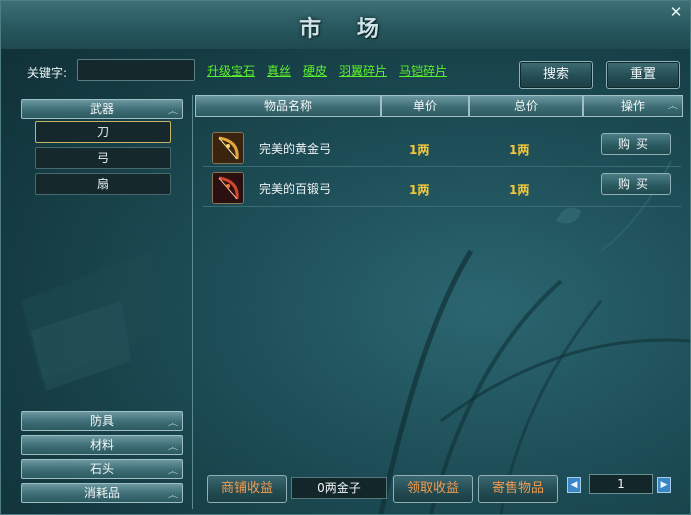  What do you see at coordinates (363, 71) in the screenshot?
I see `quick-link-wing-fragment: 羽翼碎片` at bounding box center [363, 71].